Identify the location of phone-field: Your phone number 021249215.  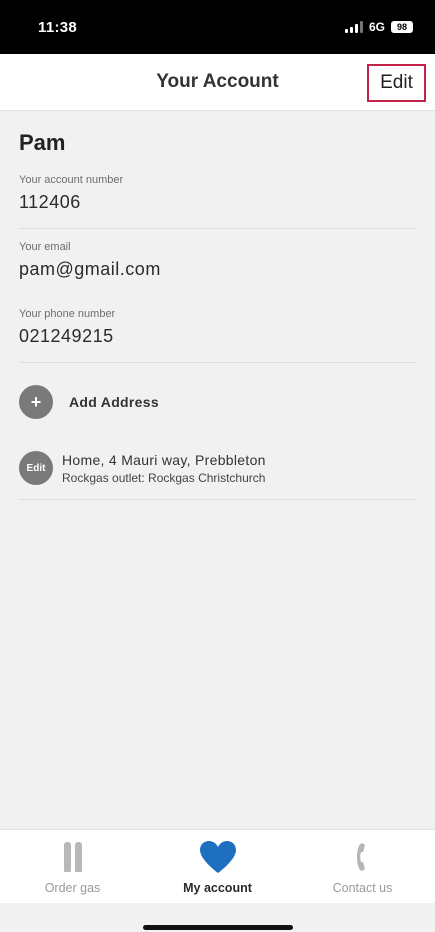
(218, 327).